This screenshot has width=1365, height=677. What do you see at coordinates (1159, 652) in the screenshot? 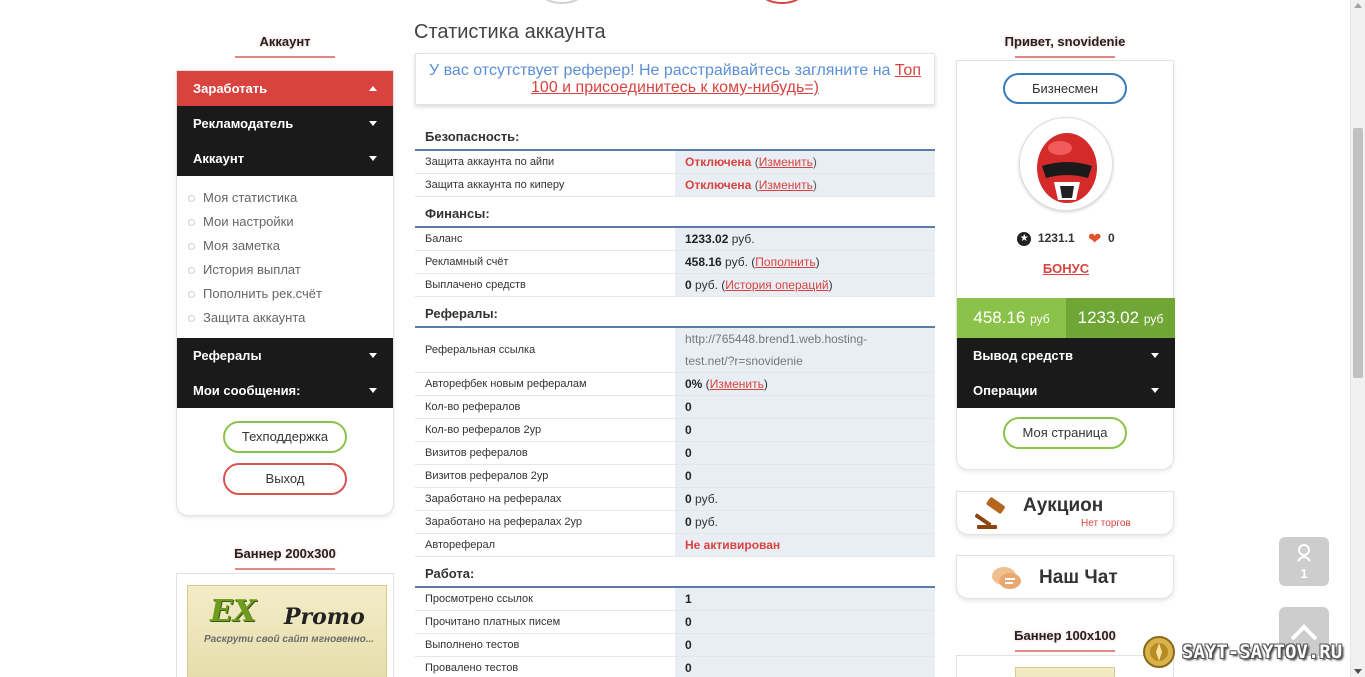
I see `emblem-icon` at bounding box center [1159, 652].